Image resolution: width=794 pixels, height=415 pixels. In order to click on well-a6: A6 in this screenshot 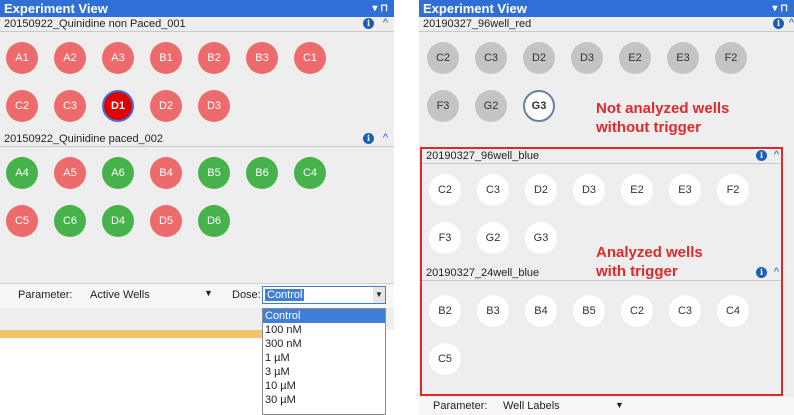, I will do `click(118, 173)`.